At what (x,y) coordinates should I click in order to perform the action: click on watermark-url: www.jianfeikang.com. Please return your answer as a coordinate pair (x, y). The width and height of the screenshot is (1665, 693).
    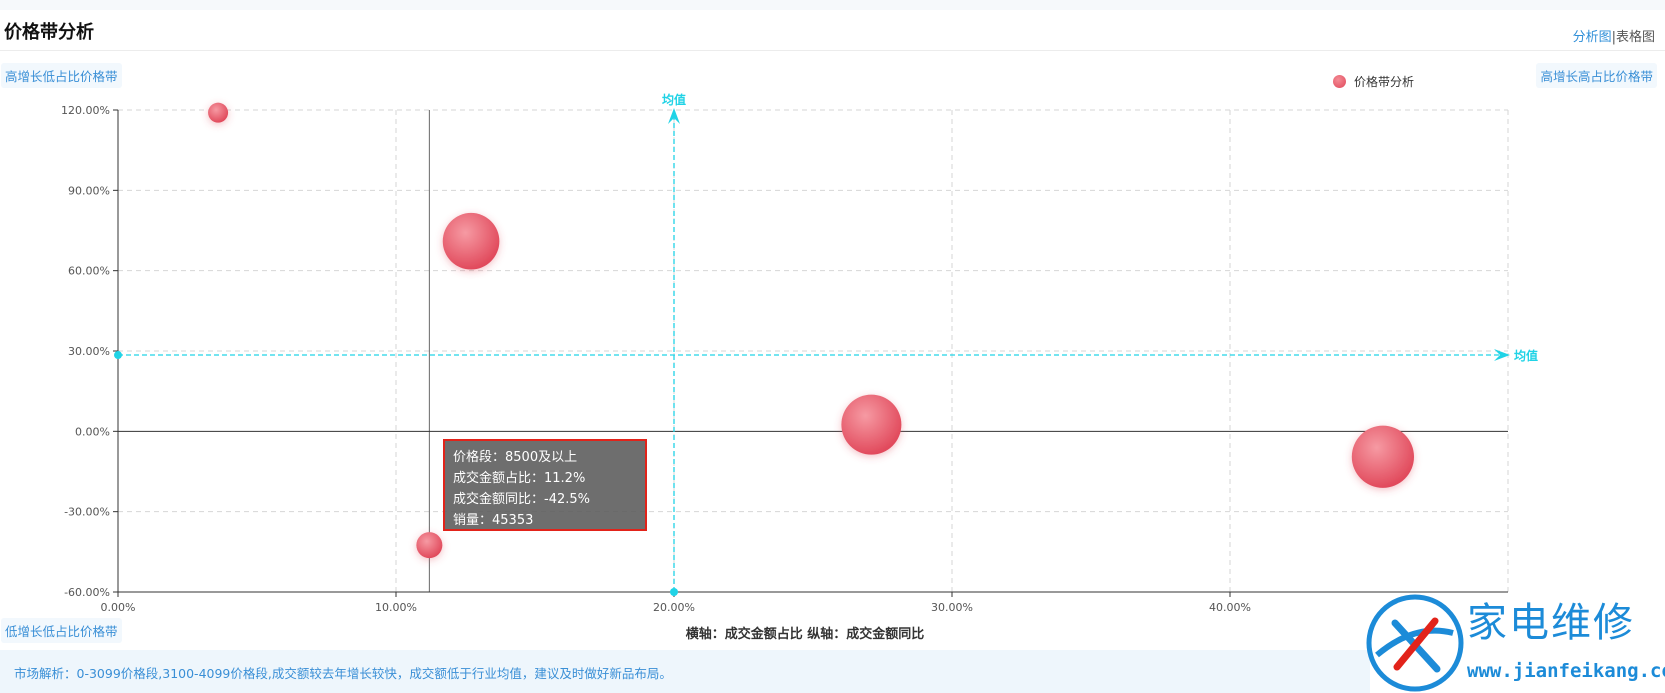
    Looking at the image, I should click on (1566, 671).